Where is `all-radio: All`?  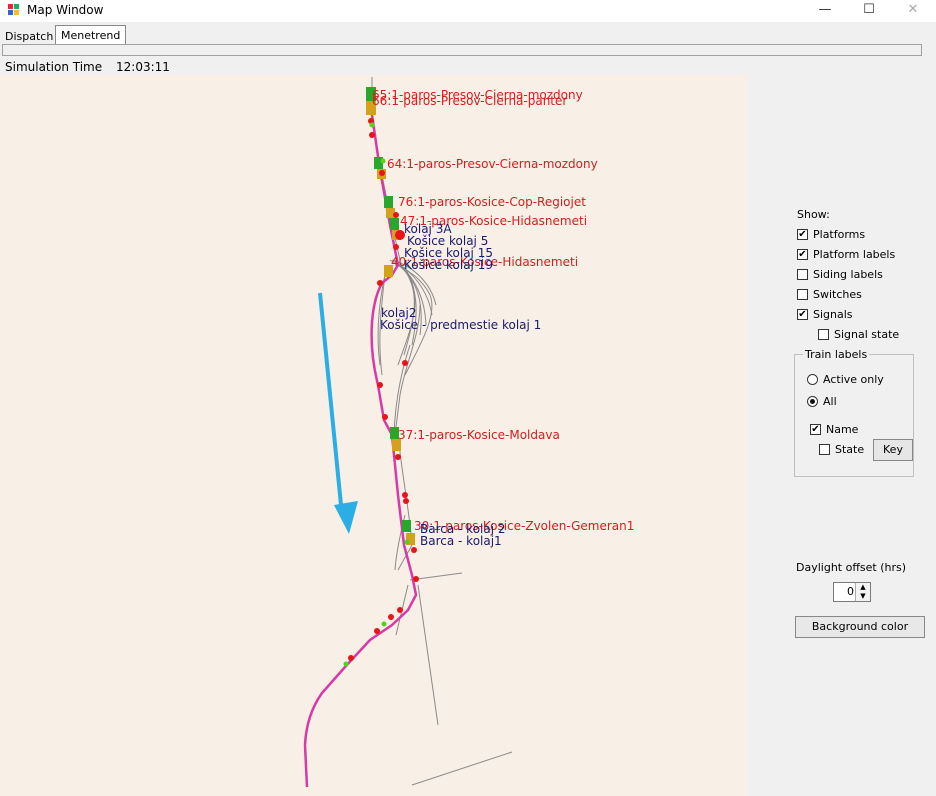
all-radio: All is located at coordinates (822, 403).